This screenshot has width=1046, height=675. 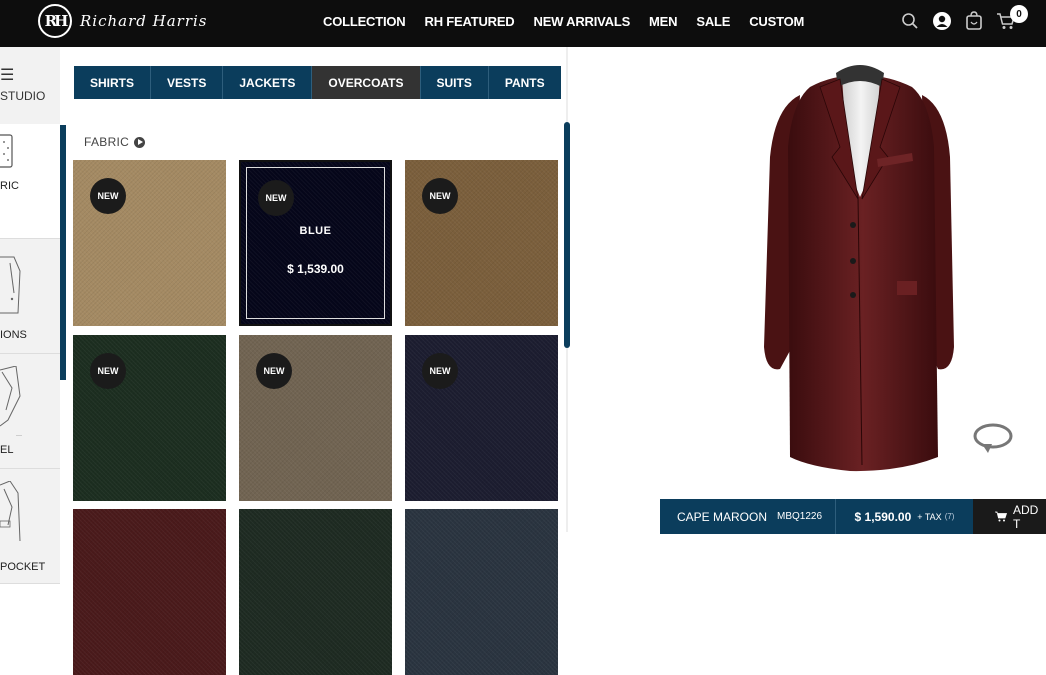 I want to click on cart-icon: 0, so click(x=1012, y=18).